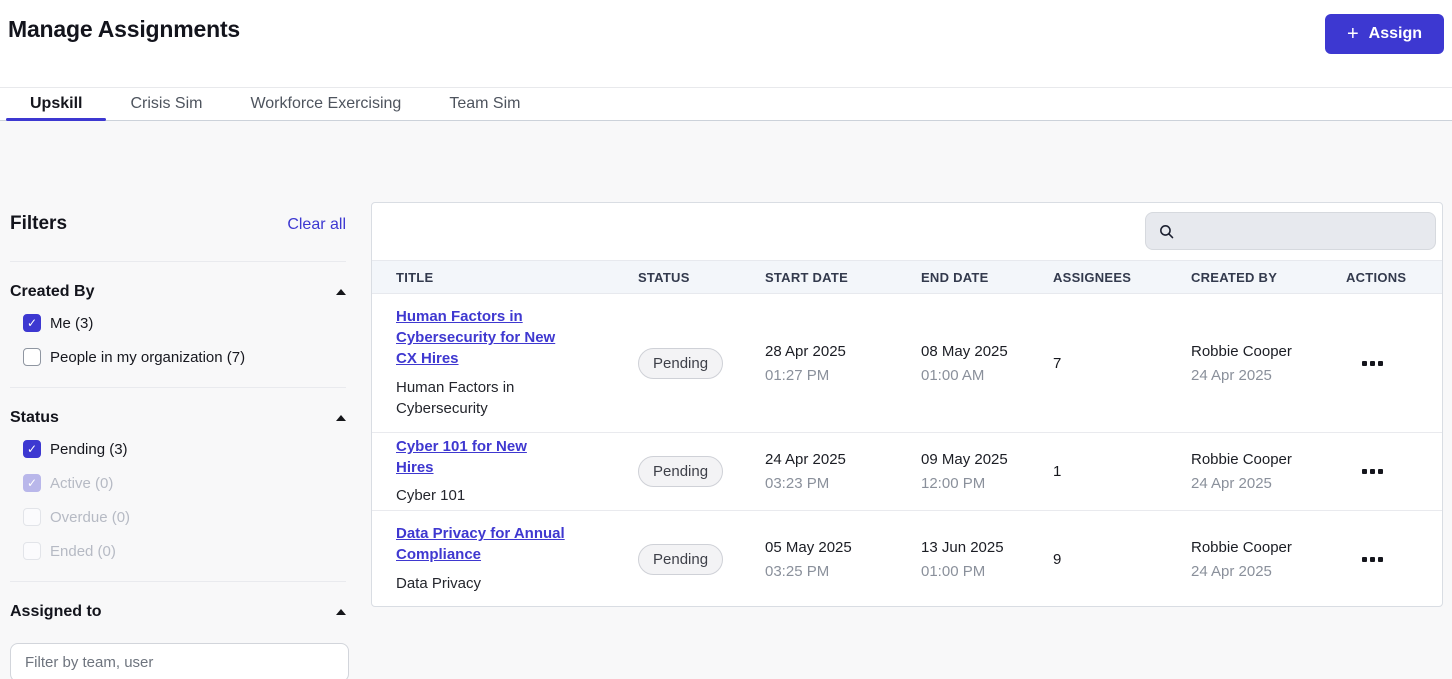  What do you see at coordinates (797, 375) in the screenshot?
I see `start-time: 01:27 PM` at bounding box center [797, 375].